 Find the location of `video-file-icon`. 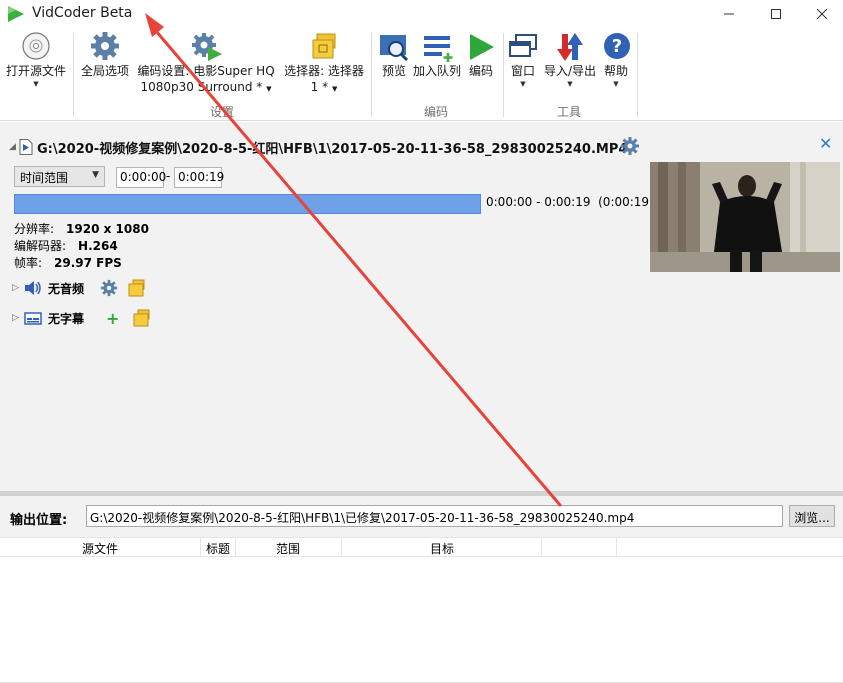

video-file-icon is located at coordinates (26, 147).